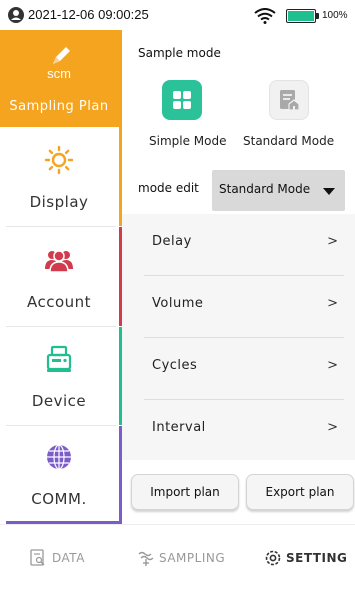 This screenshot has width=355, height=590. What do you see at coordinates (59, 106) in the screenshot?
I see `sidebar-item-label: Sampling Plan` at bounding box center [59, 106].